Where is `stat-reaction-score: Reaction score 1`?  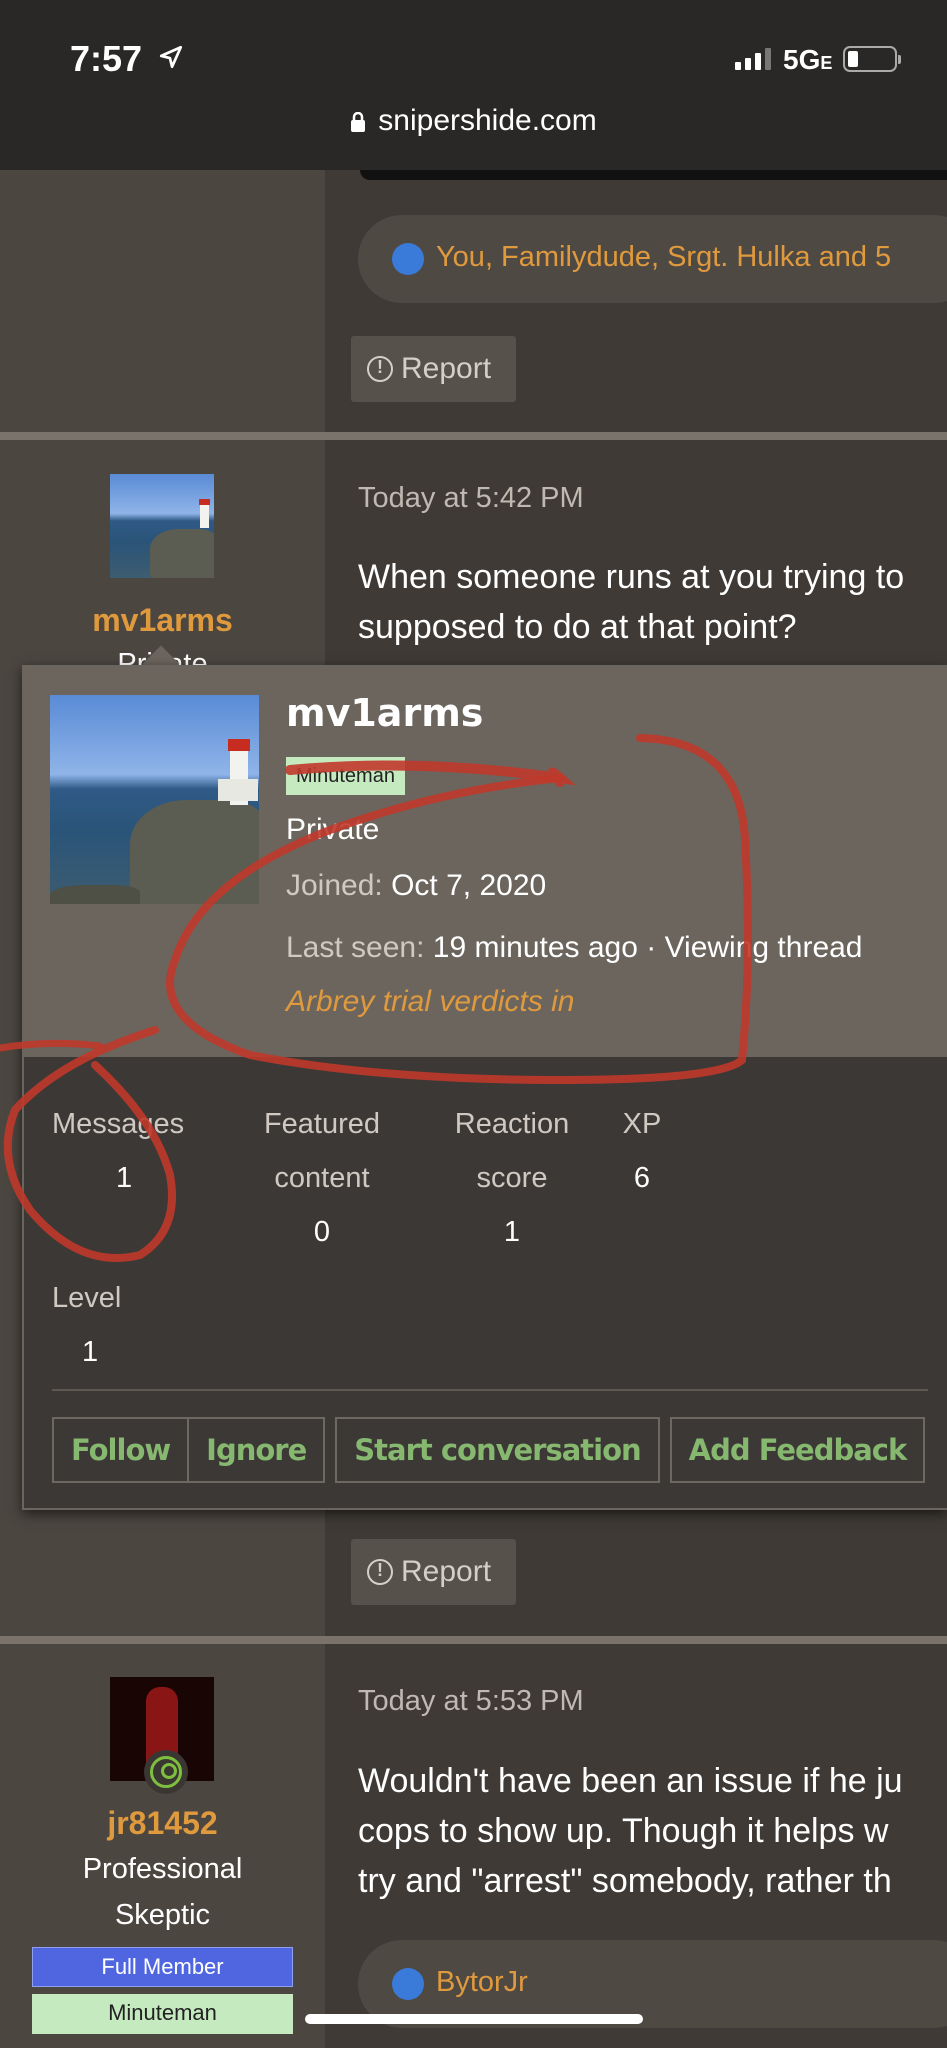 stat-reaction-score: Reaction score 1 is located at coordinates (512, 1178).